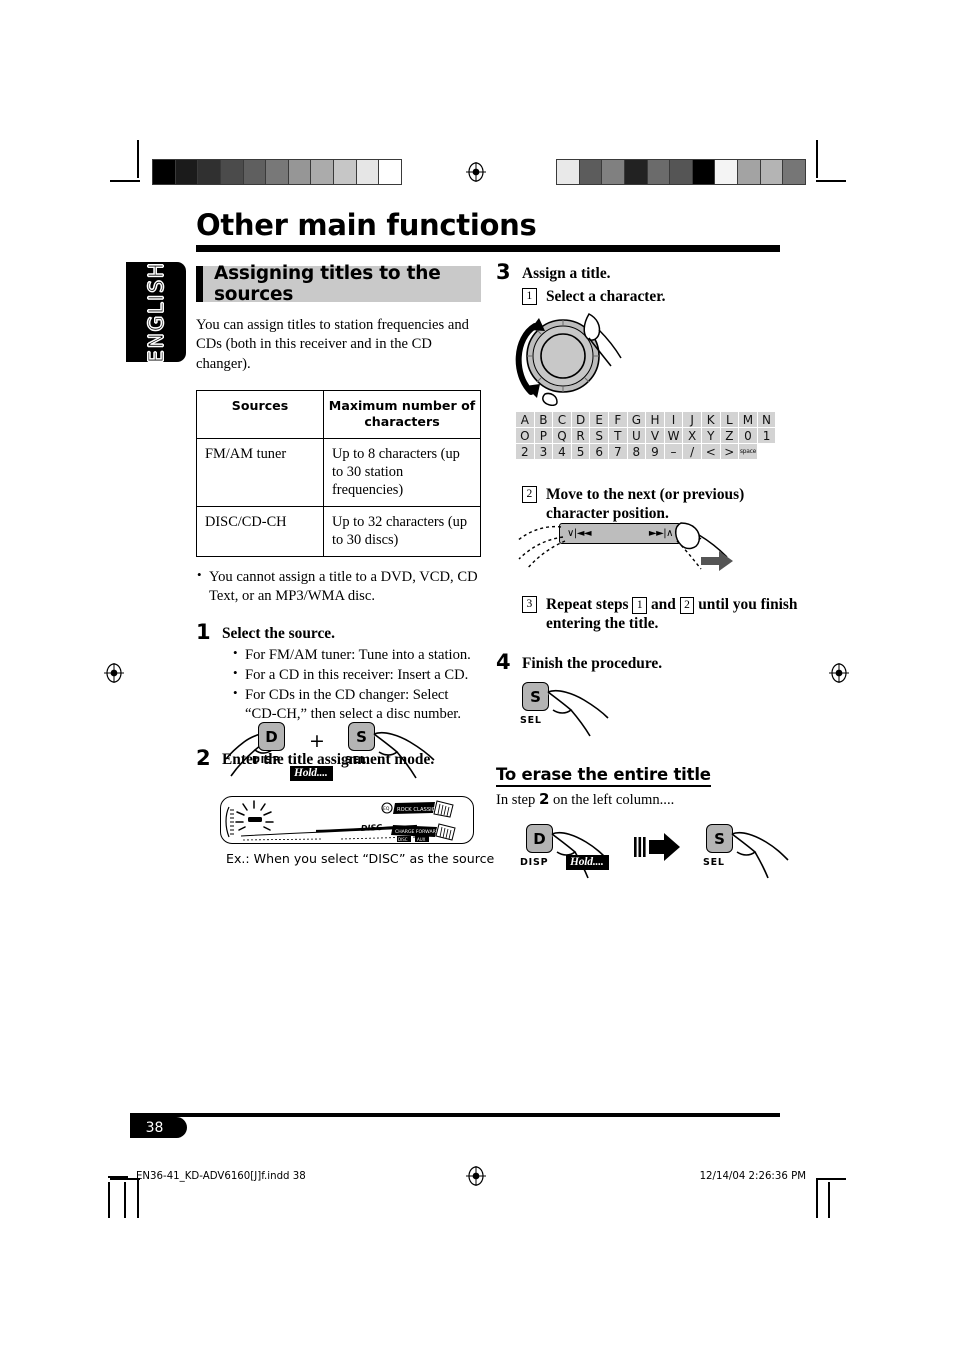  What do you see at coordinates (531, 720) in the screenshot?
I see `sel-button-label: SEL` at bounding box center [531, 720].